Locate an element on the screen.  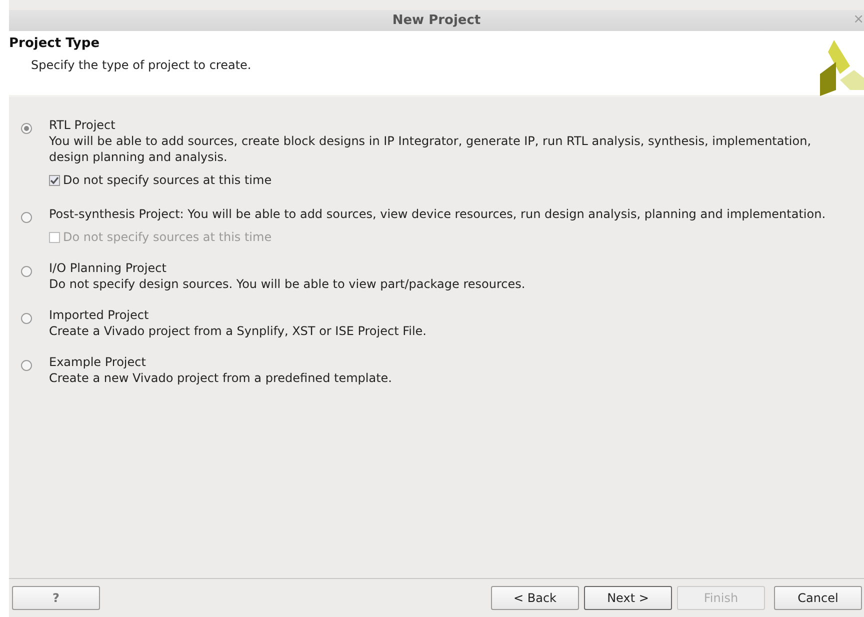
window-title: New Project is located at coordinates (436, 20).